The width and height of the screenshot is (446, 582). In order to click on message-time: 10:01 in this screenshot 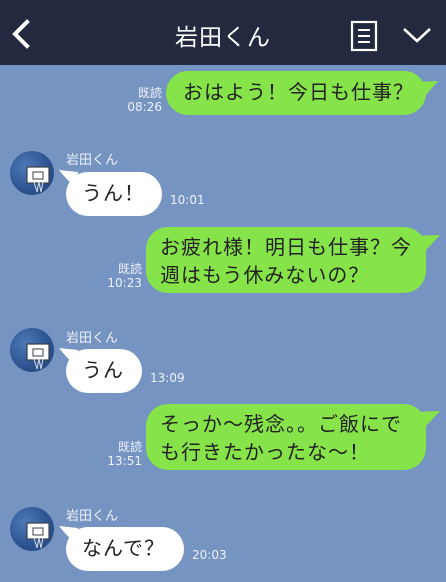, I will do `click(187, 200)`.